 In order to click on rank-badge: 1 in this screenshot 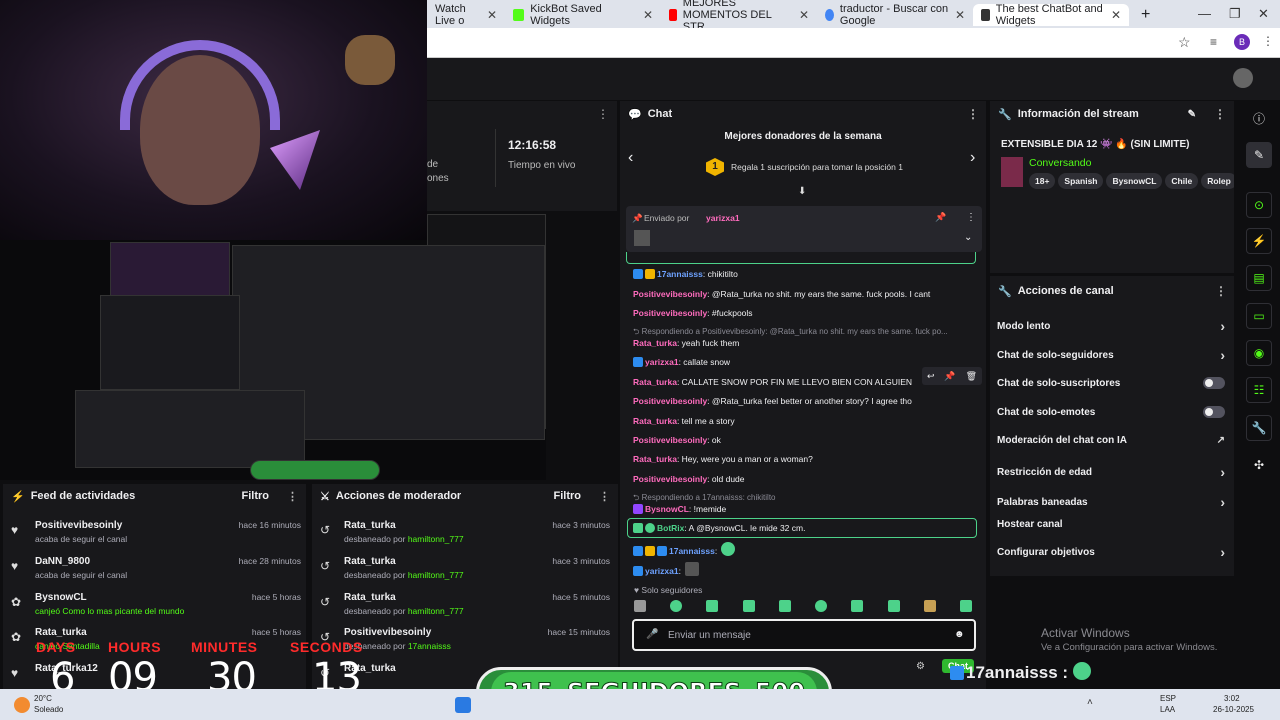, I will do `click(715, 167)`.